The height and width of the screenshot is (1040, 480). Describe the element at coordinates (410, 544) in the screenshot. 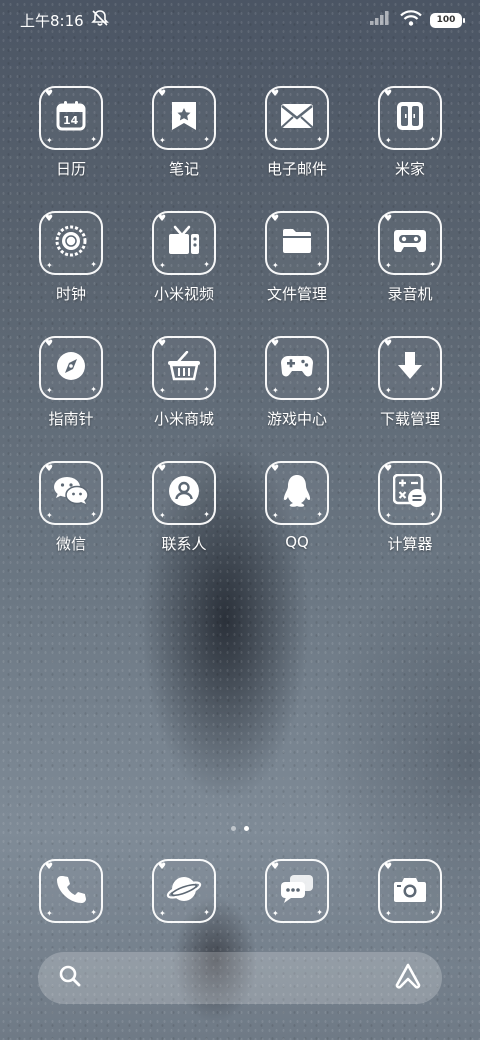

I see `app-label: 计算器` at that location.